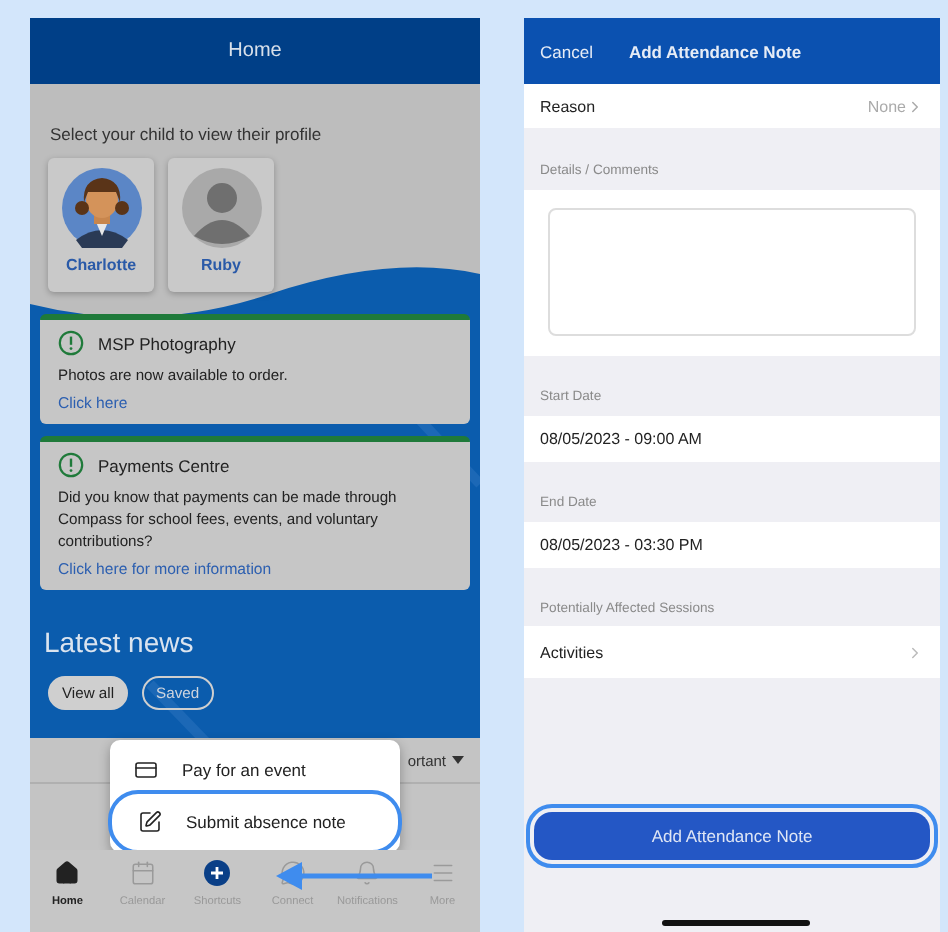  What do you see at coordinates (164, 465) in the screenshot?
I see `notice-title: Payments Centre` at bounding box center [164, 465].